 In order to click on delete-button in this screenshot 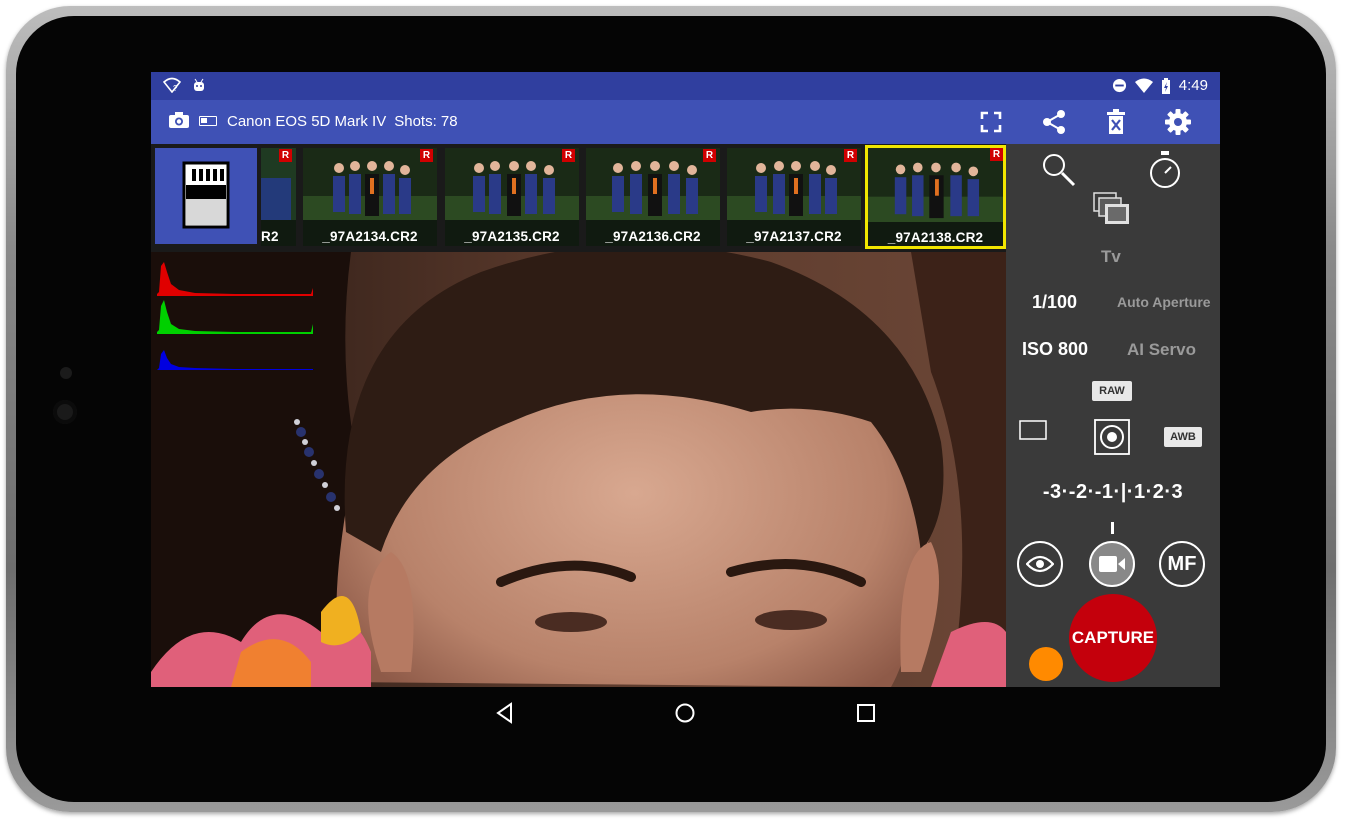, I will do `click(1116, 122)`.